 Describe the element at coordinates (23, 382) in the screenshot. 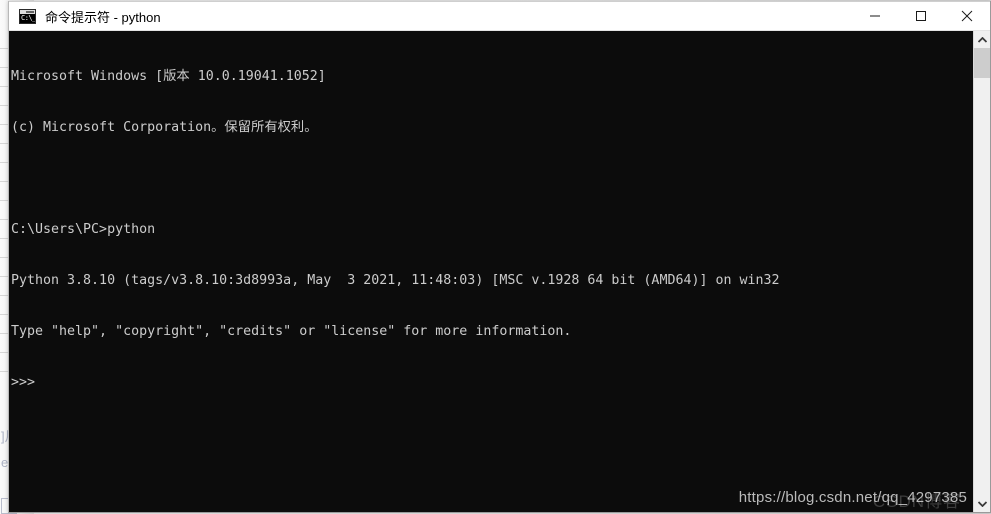

I see `console-line-prompt: >>>` at that location.